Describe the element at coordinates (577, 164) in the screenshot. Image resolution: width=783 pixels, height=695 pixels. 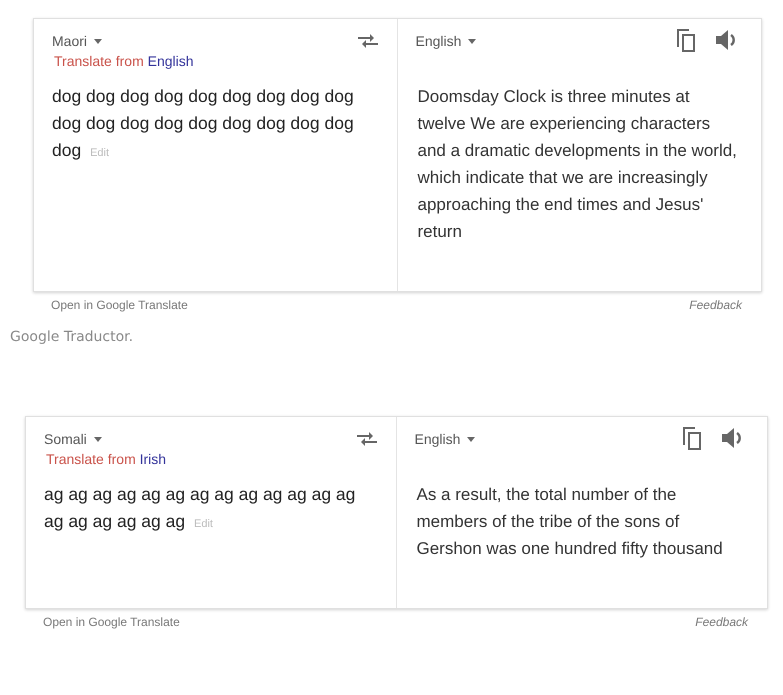
I see `translation-text: Doomsday Clock is three minutes at twelve We are experiencing characters and a dramatic developments in the world, which indicate that we are increasingly approaching the end times and Jesus' return` at that location.